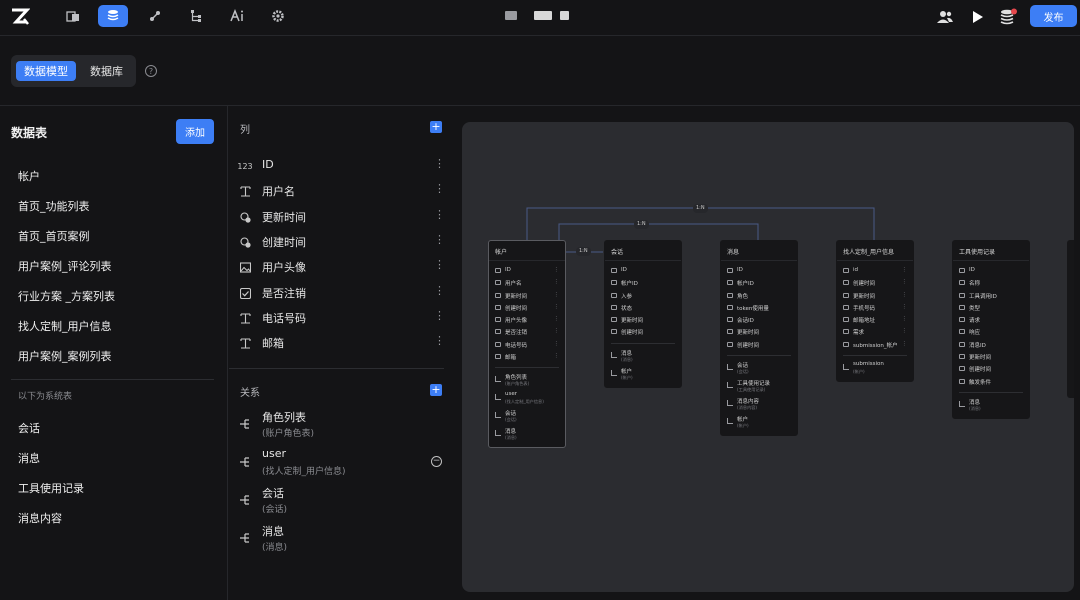  I want to click on card-field: 帐户ID, so click(759, 283).